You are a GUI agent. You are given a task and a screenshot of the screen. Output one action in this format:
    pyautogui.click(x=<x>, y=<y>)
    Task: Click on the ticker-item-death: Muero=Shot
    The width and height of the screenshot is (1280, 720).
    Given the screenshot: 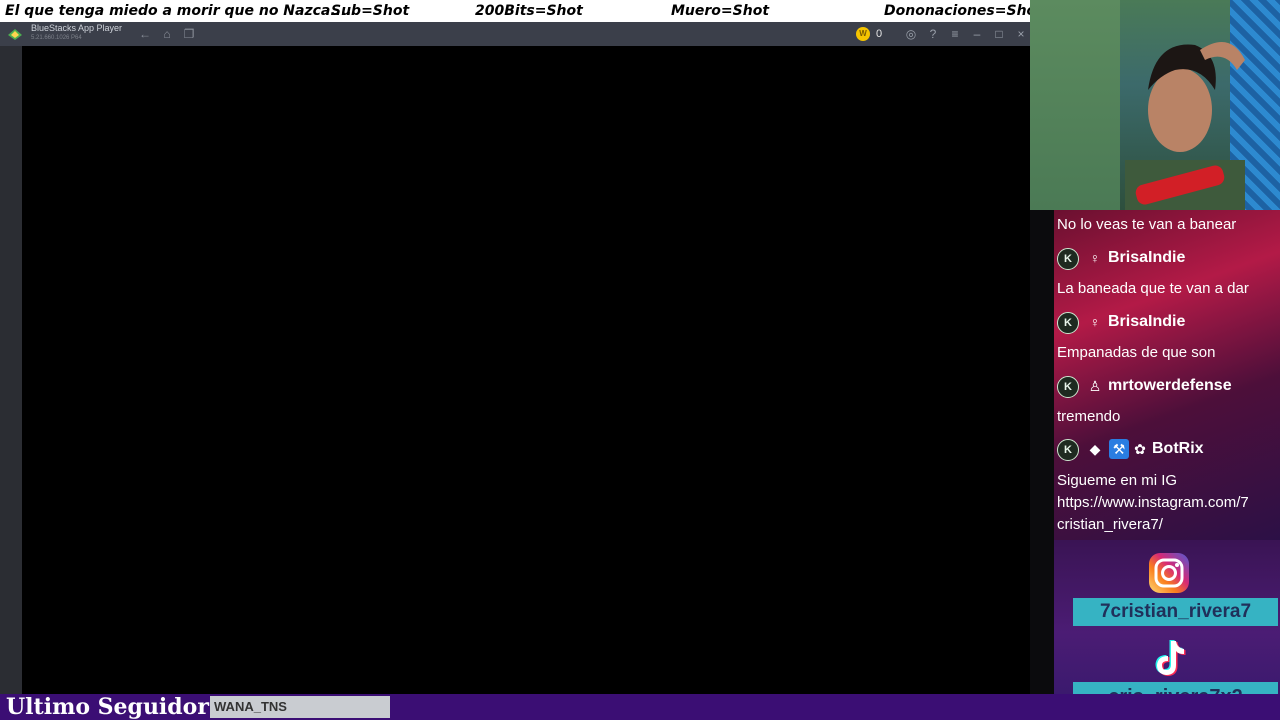 What is the action you would take?
    pyautogui.click(x=720, y=11)
    